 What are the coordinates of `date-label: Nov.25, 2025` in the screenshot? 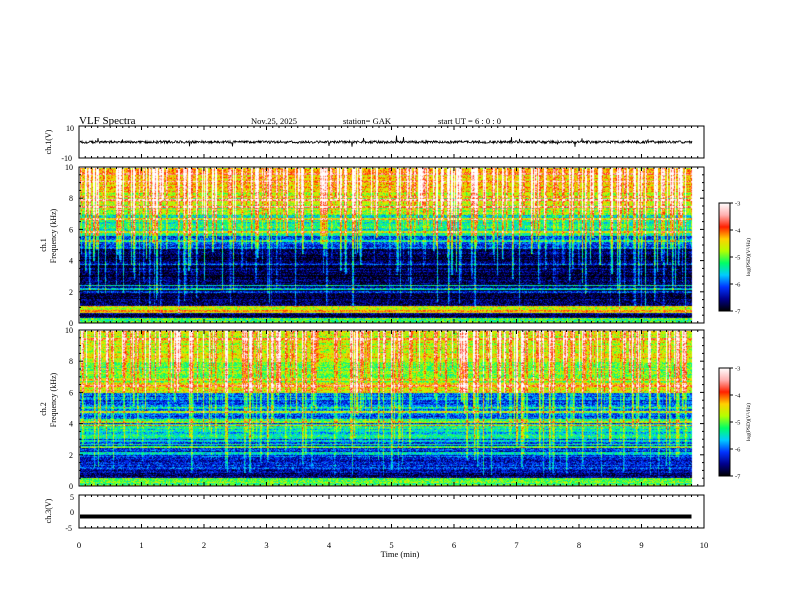 It's located at (274, 121).